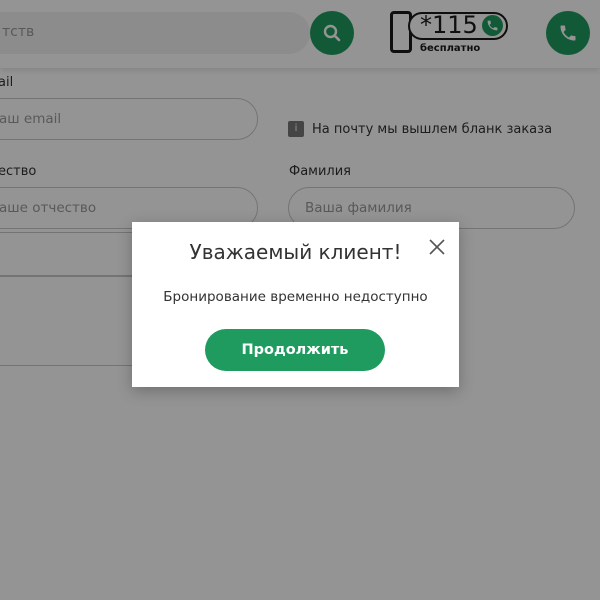 Image resolution: width=600 pixels, height=600 pixels. Describe the element at coordinates (295, 252) in the screenshot. I see `modal-title: Уважаемый клиент!` at that location.